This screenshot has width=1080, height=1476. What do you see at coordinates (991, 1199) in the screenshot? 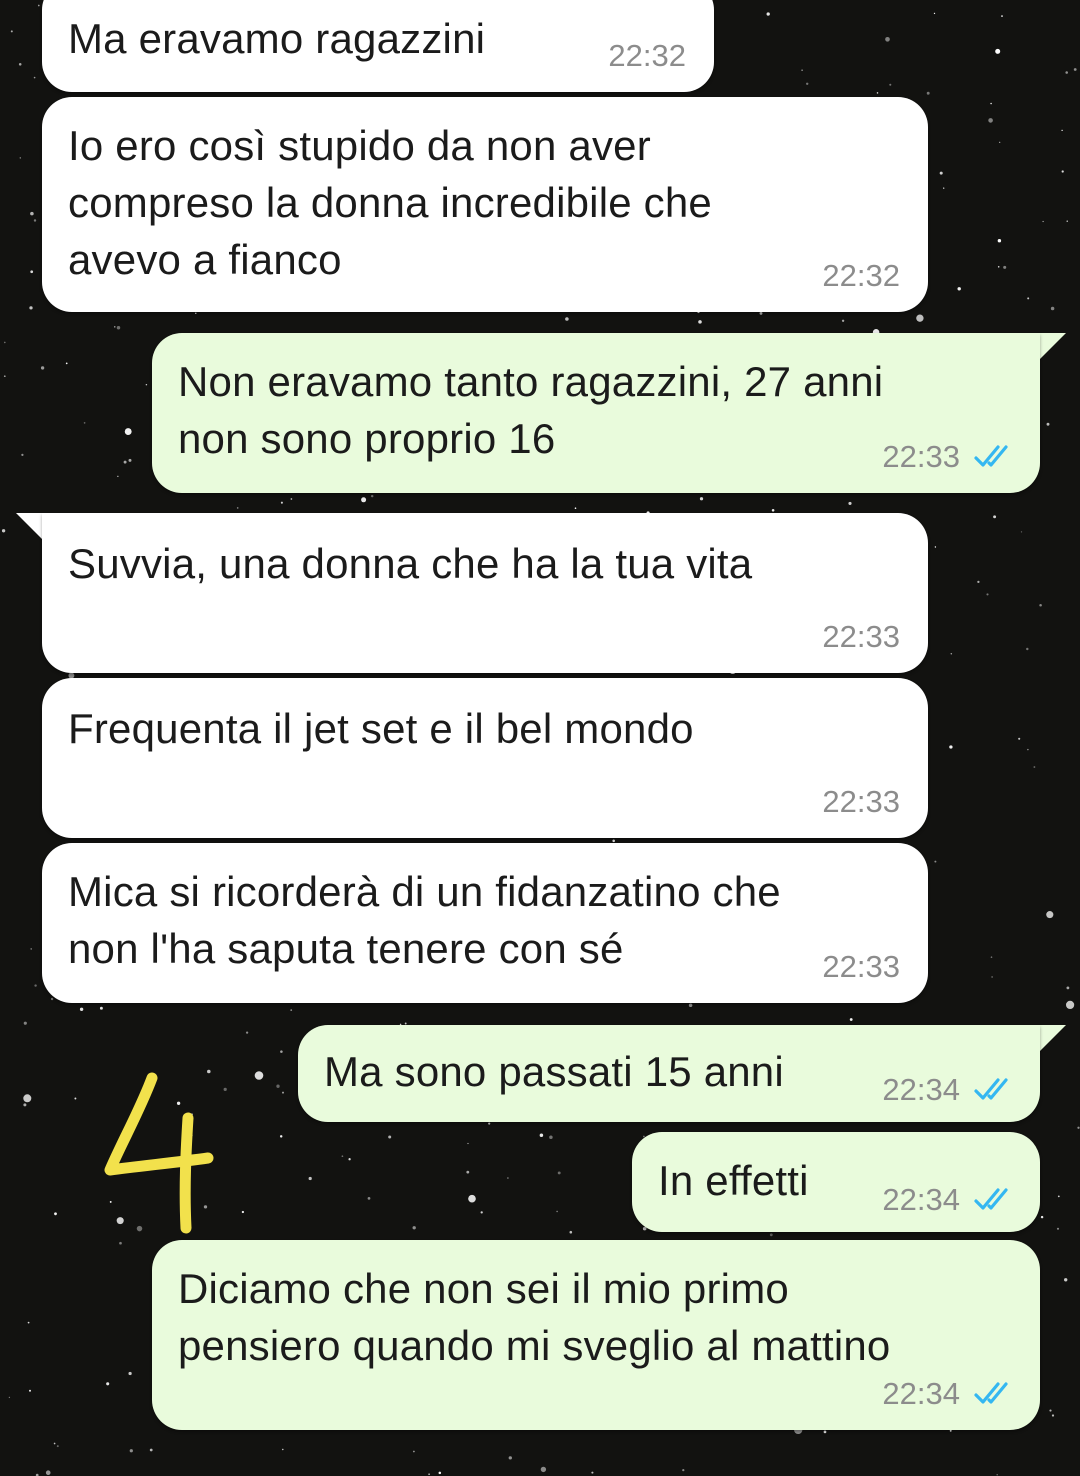
I see `double-check-icon` at bounding box center [991, 1199].